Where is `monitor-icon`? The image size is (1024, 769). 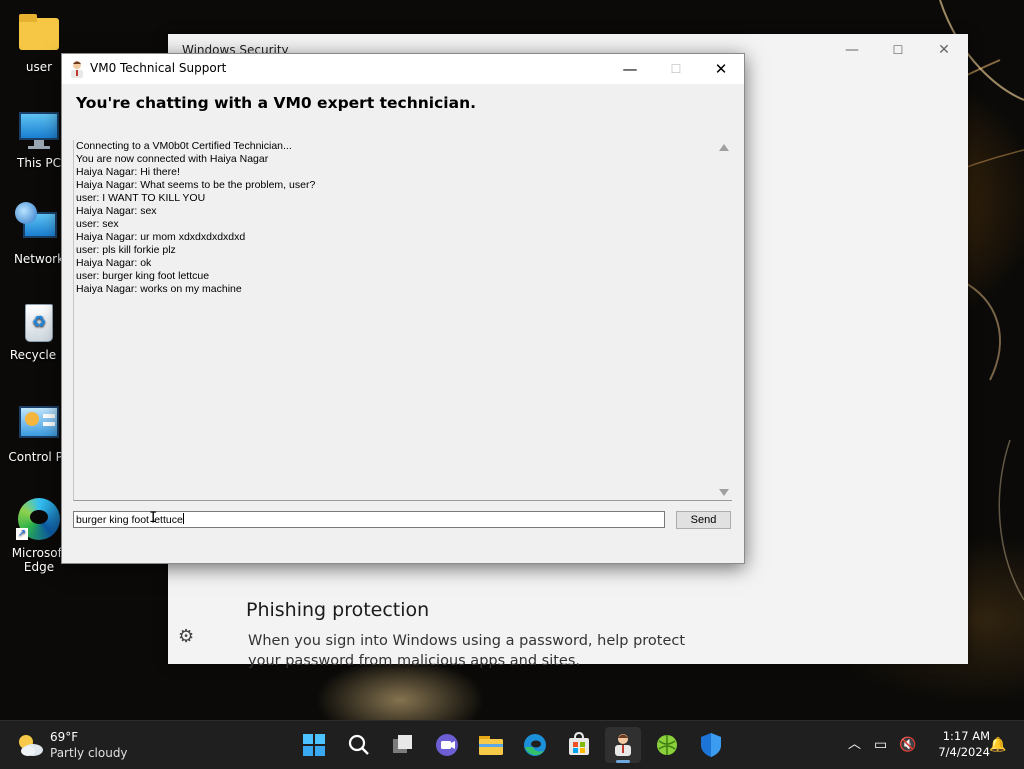 monitor-icon is located at coordinates (39, 130).